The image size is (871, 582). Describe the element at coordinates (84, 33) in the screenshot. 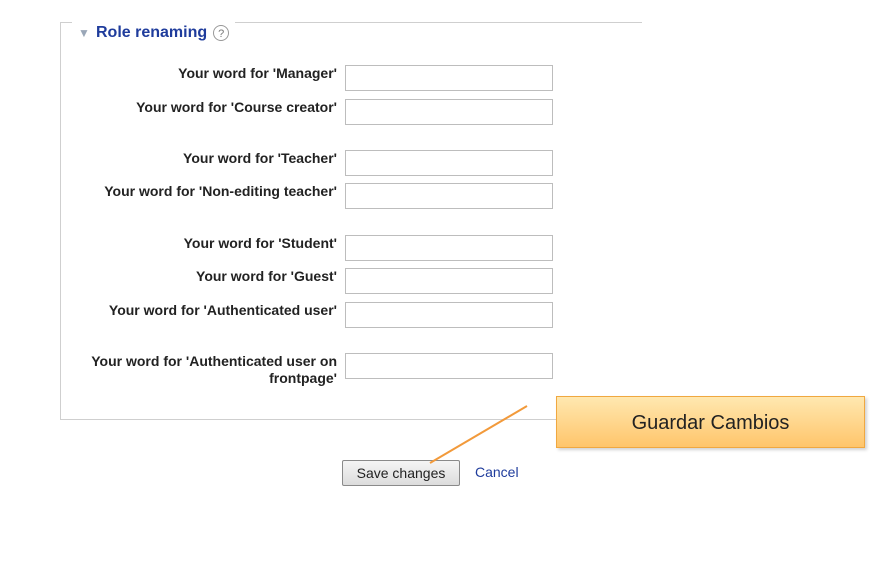

I see `collapse-toggle-icon: ▼` at that location.